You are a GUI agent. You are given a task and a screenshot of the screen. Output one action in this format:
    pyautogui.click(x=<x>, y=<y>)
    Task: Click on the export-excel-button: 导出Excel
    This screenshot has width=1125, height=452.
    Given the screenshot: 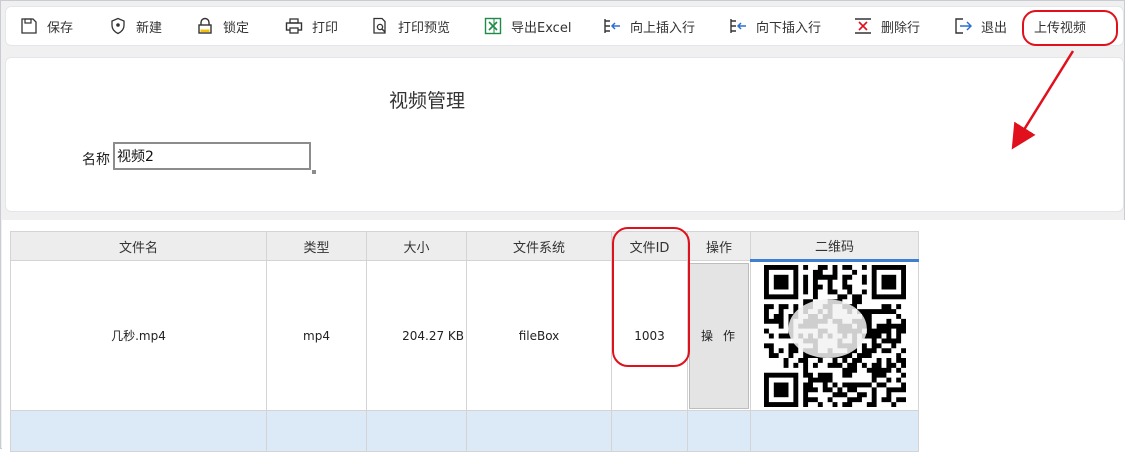 What is the action you would take?
    pyautogui.click(x=527, y=26)
    